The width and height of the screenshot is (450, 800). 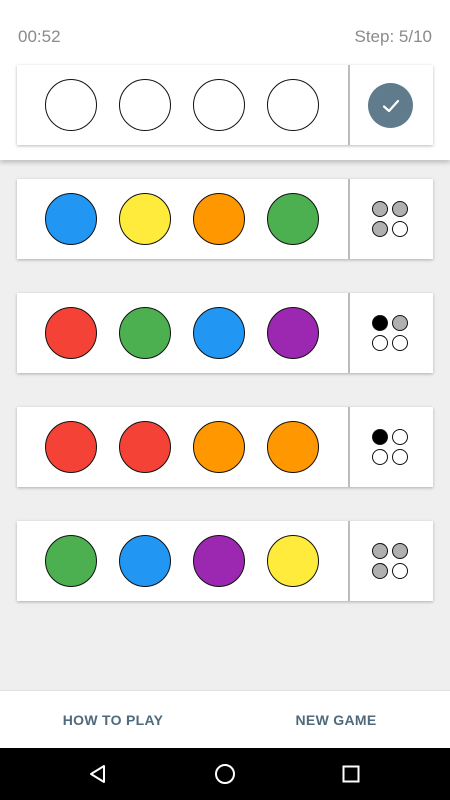 What do you see at coordinates (113, 720) in the screenshot?
I see `how-to-play-button: HOW TO PLAY` at bounding box center [113, 720].